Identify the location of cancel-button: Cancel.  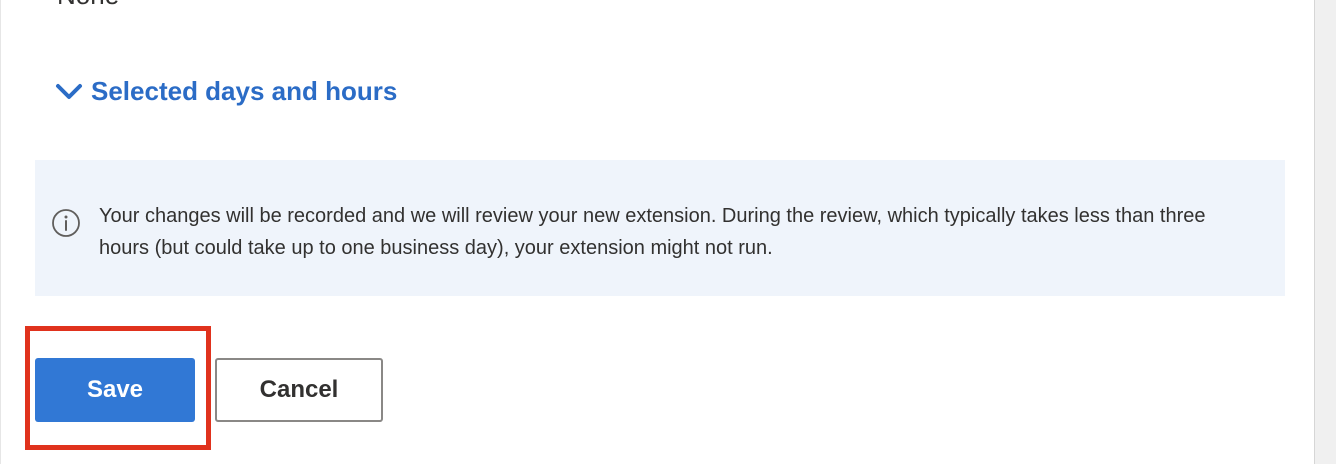
(299, 390).